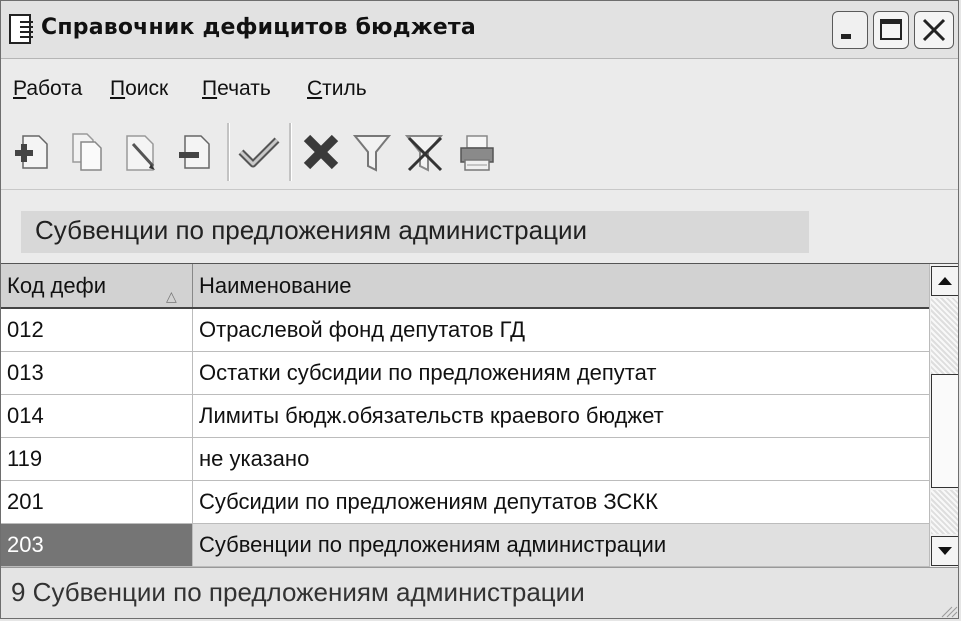  I want to click on menu-item-pechat: Печать, so click(236, 89).